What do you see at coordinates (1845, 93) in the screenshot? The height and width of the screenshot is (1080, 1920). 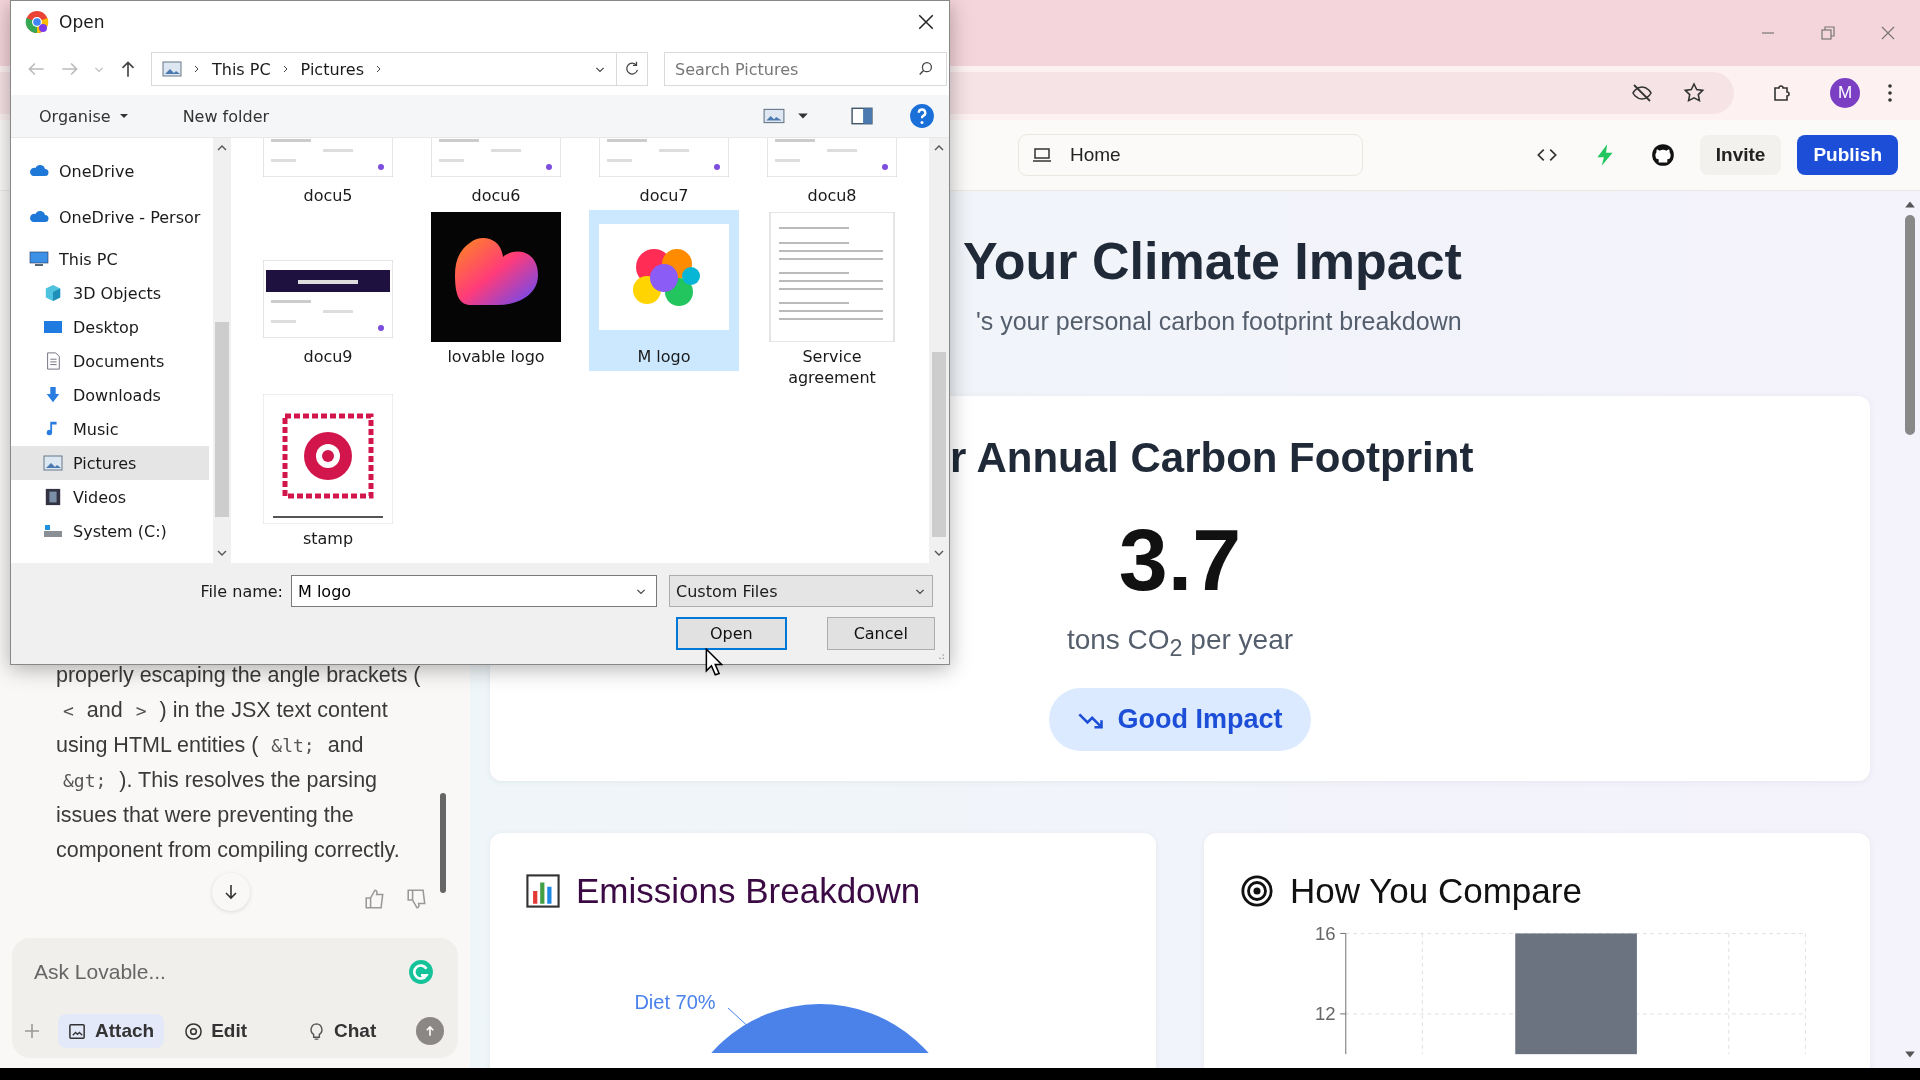 I see `profile-avatar: M` at bounding box center [1845, 93].